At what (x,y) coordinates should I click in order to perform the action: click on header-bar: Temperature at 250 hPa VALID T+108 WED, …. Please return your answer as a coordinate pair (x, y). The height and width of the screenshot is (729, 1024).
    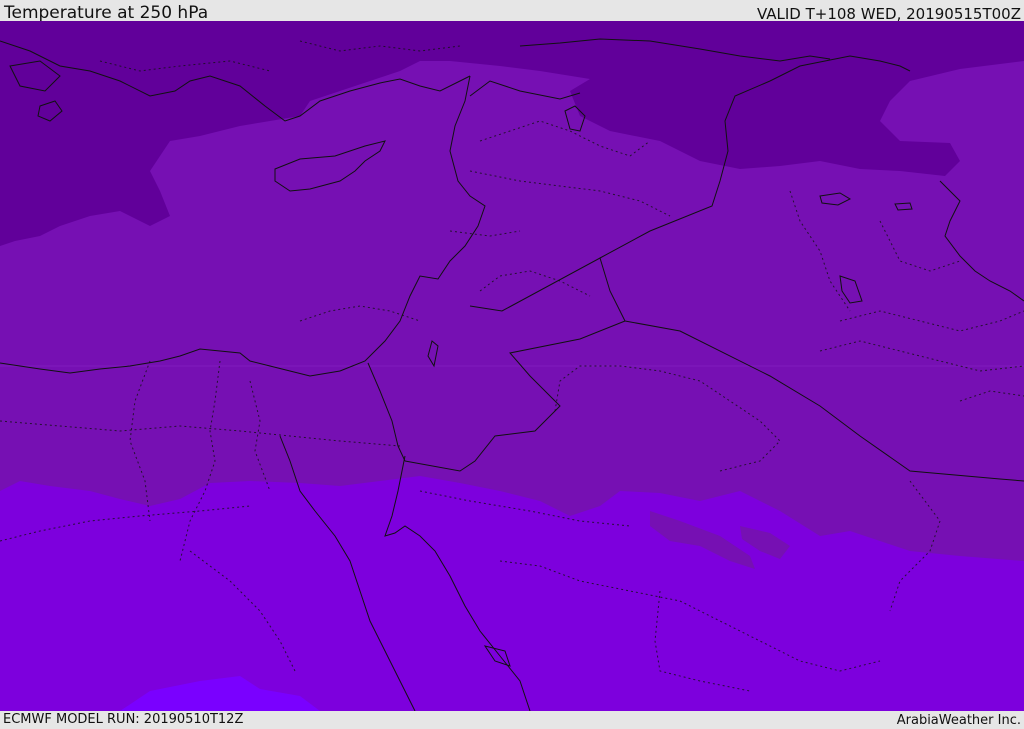
    Looking at the image, I should click on (512, 11).